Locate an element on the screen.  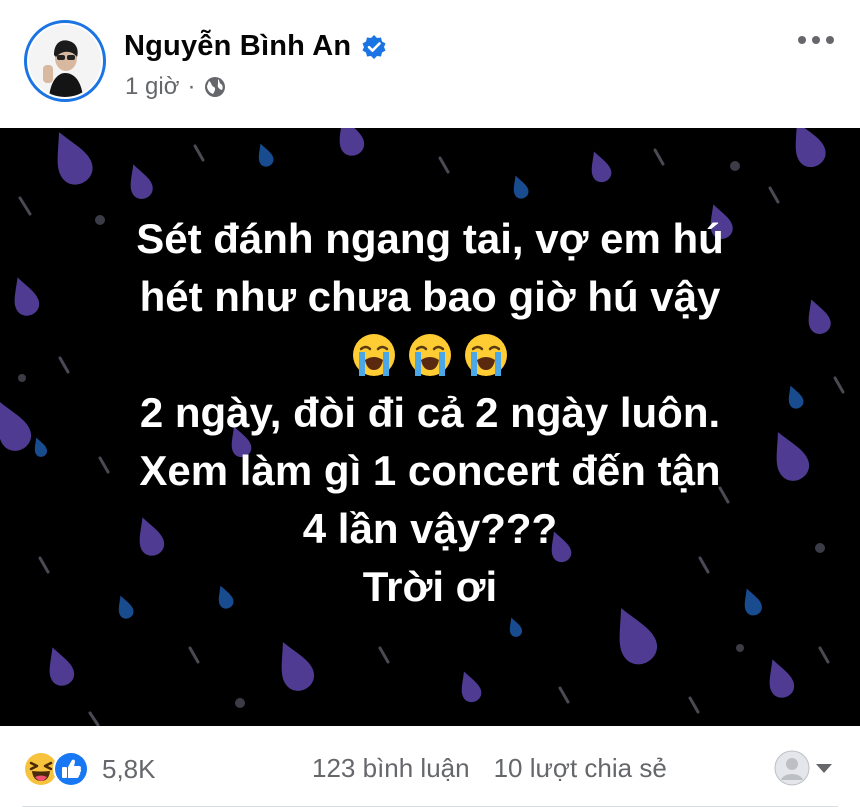
globe-icon is located at coordinates (215, 87).